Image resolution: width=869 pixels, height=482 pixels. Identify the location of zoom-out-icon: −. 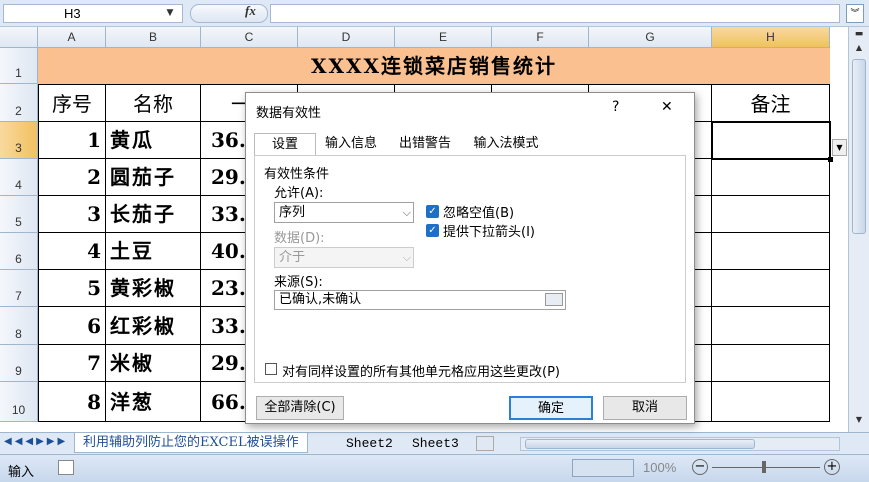
(700, 467).